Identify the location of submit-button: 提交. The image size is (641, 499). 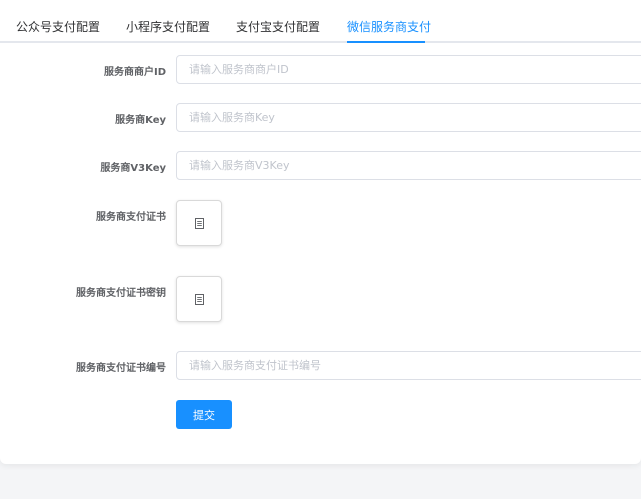
(204, 414).